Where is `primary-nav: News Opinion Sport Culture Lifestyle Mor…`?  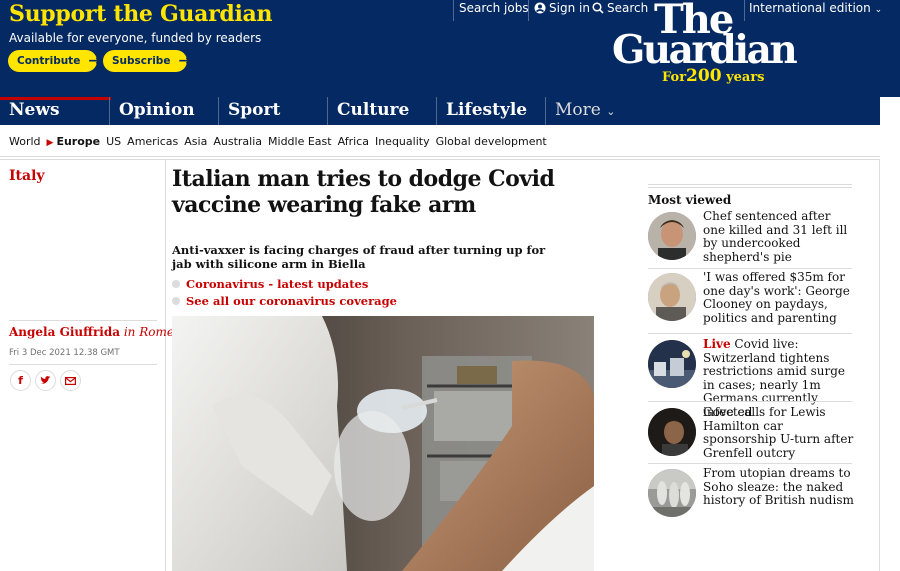 primary-nav: News Opinion Sport Culture Lifestyle Mor… is located at coordinates (440, 111).